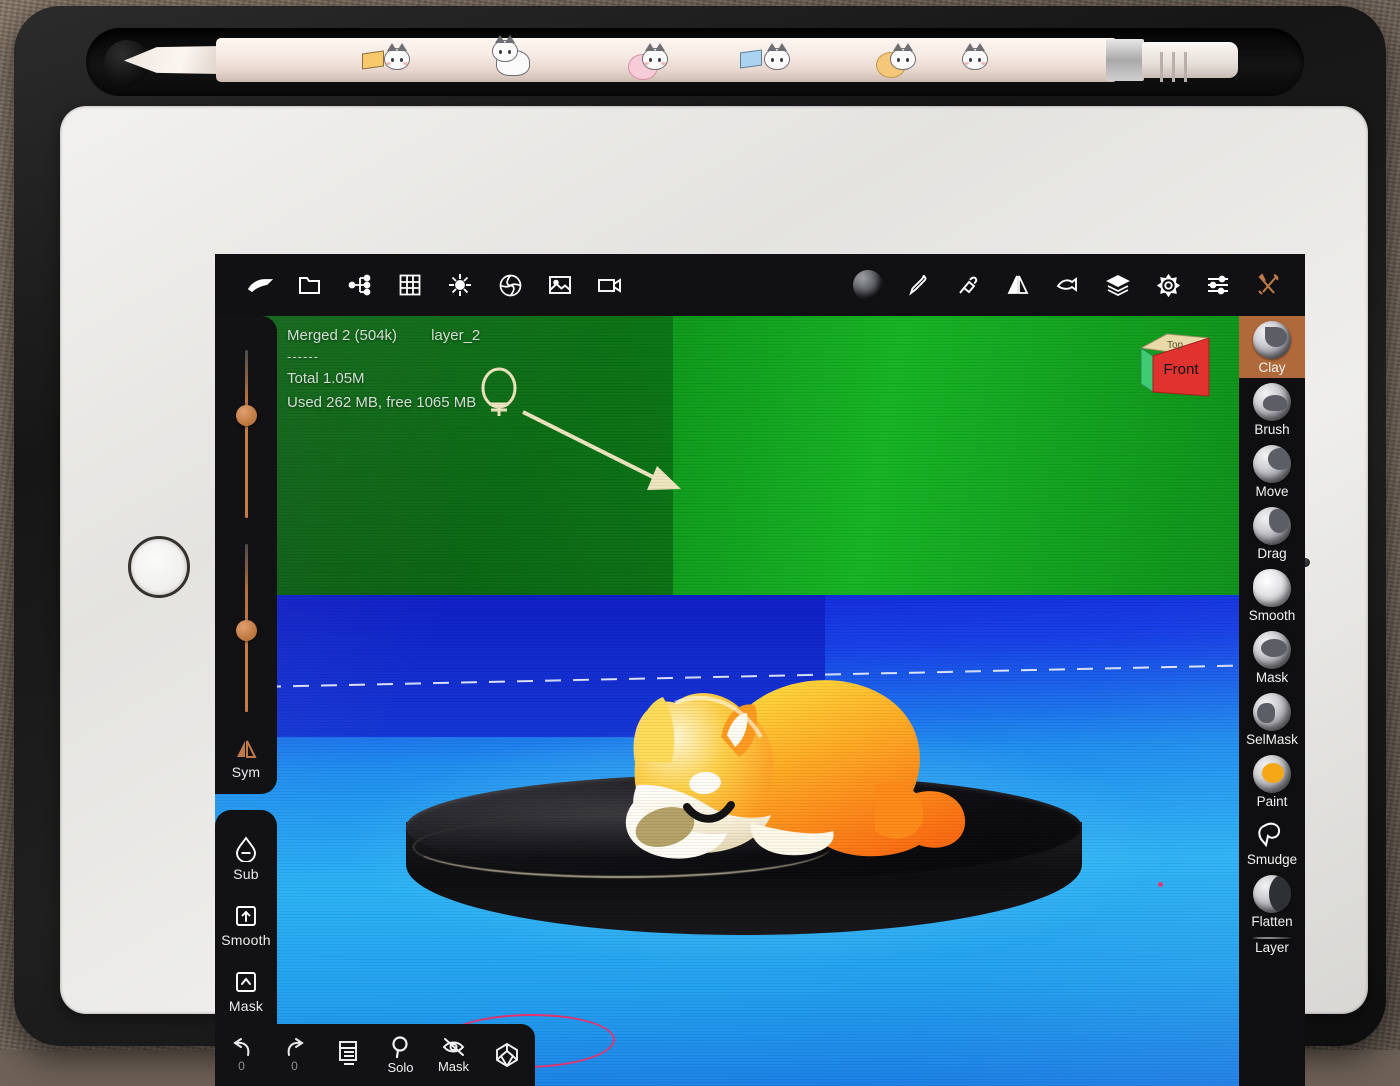 Image resolution: width=1400 pixels, height=1086 pixels. I want to click on deformer-icon, so click(1068, 285).